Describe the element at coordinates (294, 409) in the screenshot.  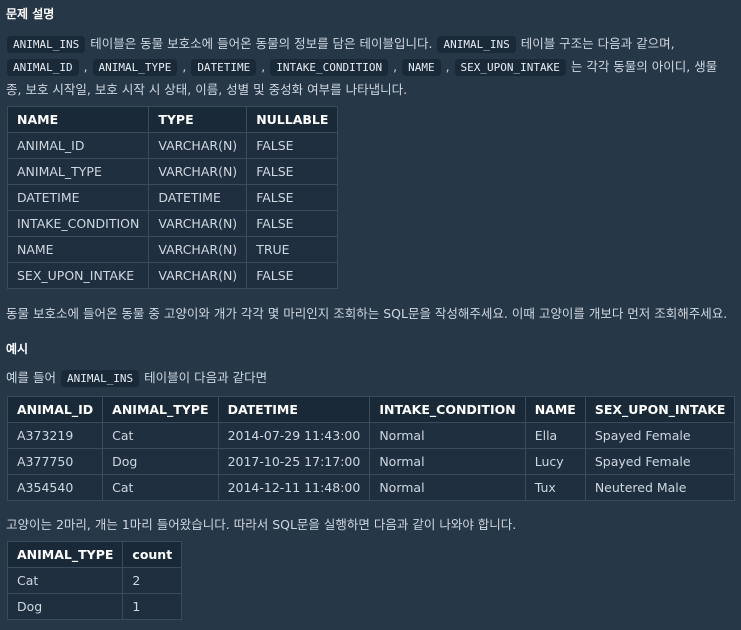
I see `example-header-cell: DATETIME` at that location.